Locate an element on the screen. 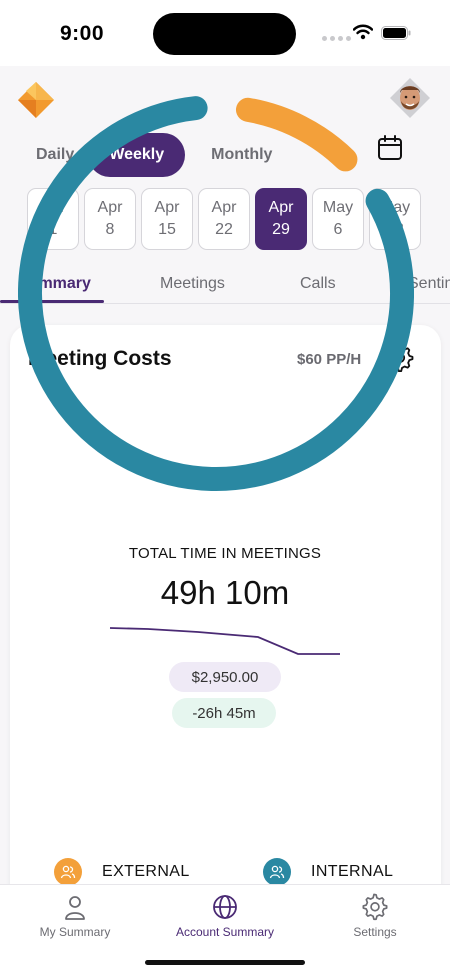  globe-icon is located at coordinates (225, 907).